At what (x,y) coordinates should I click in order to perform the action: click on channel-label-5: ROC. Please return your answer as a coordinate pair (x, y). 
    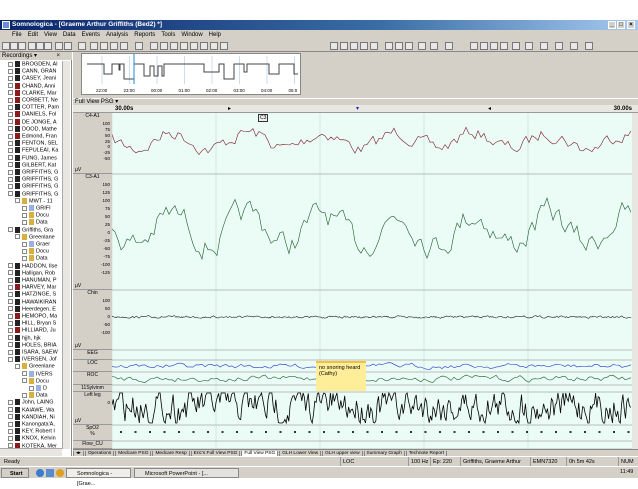
    Looking at the image, I should click on (92, 378).